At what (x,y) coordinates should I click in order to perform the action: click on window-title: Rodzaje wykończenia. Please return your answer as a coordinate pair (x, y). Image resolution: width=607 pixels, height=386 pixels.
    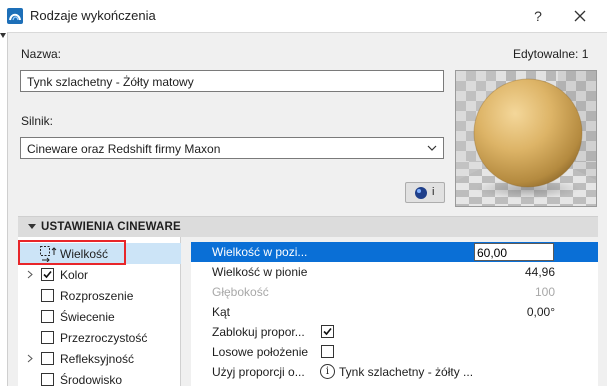
    Looking at the image, I should click on (93, 15).